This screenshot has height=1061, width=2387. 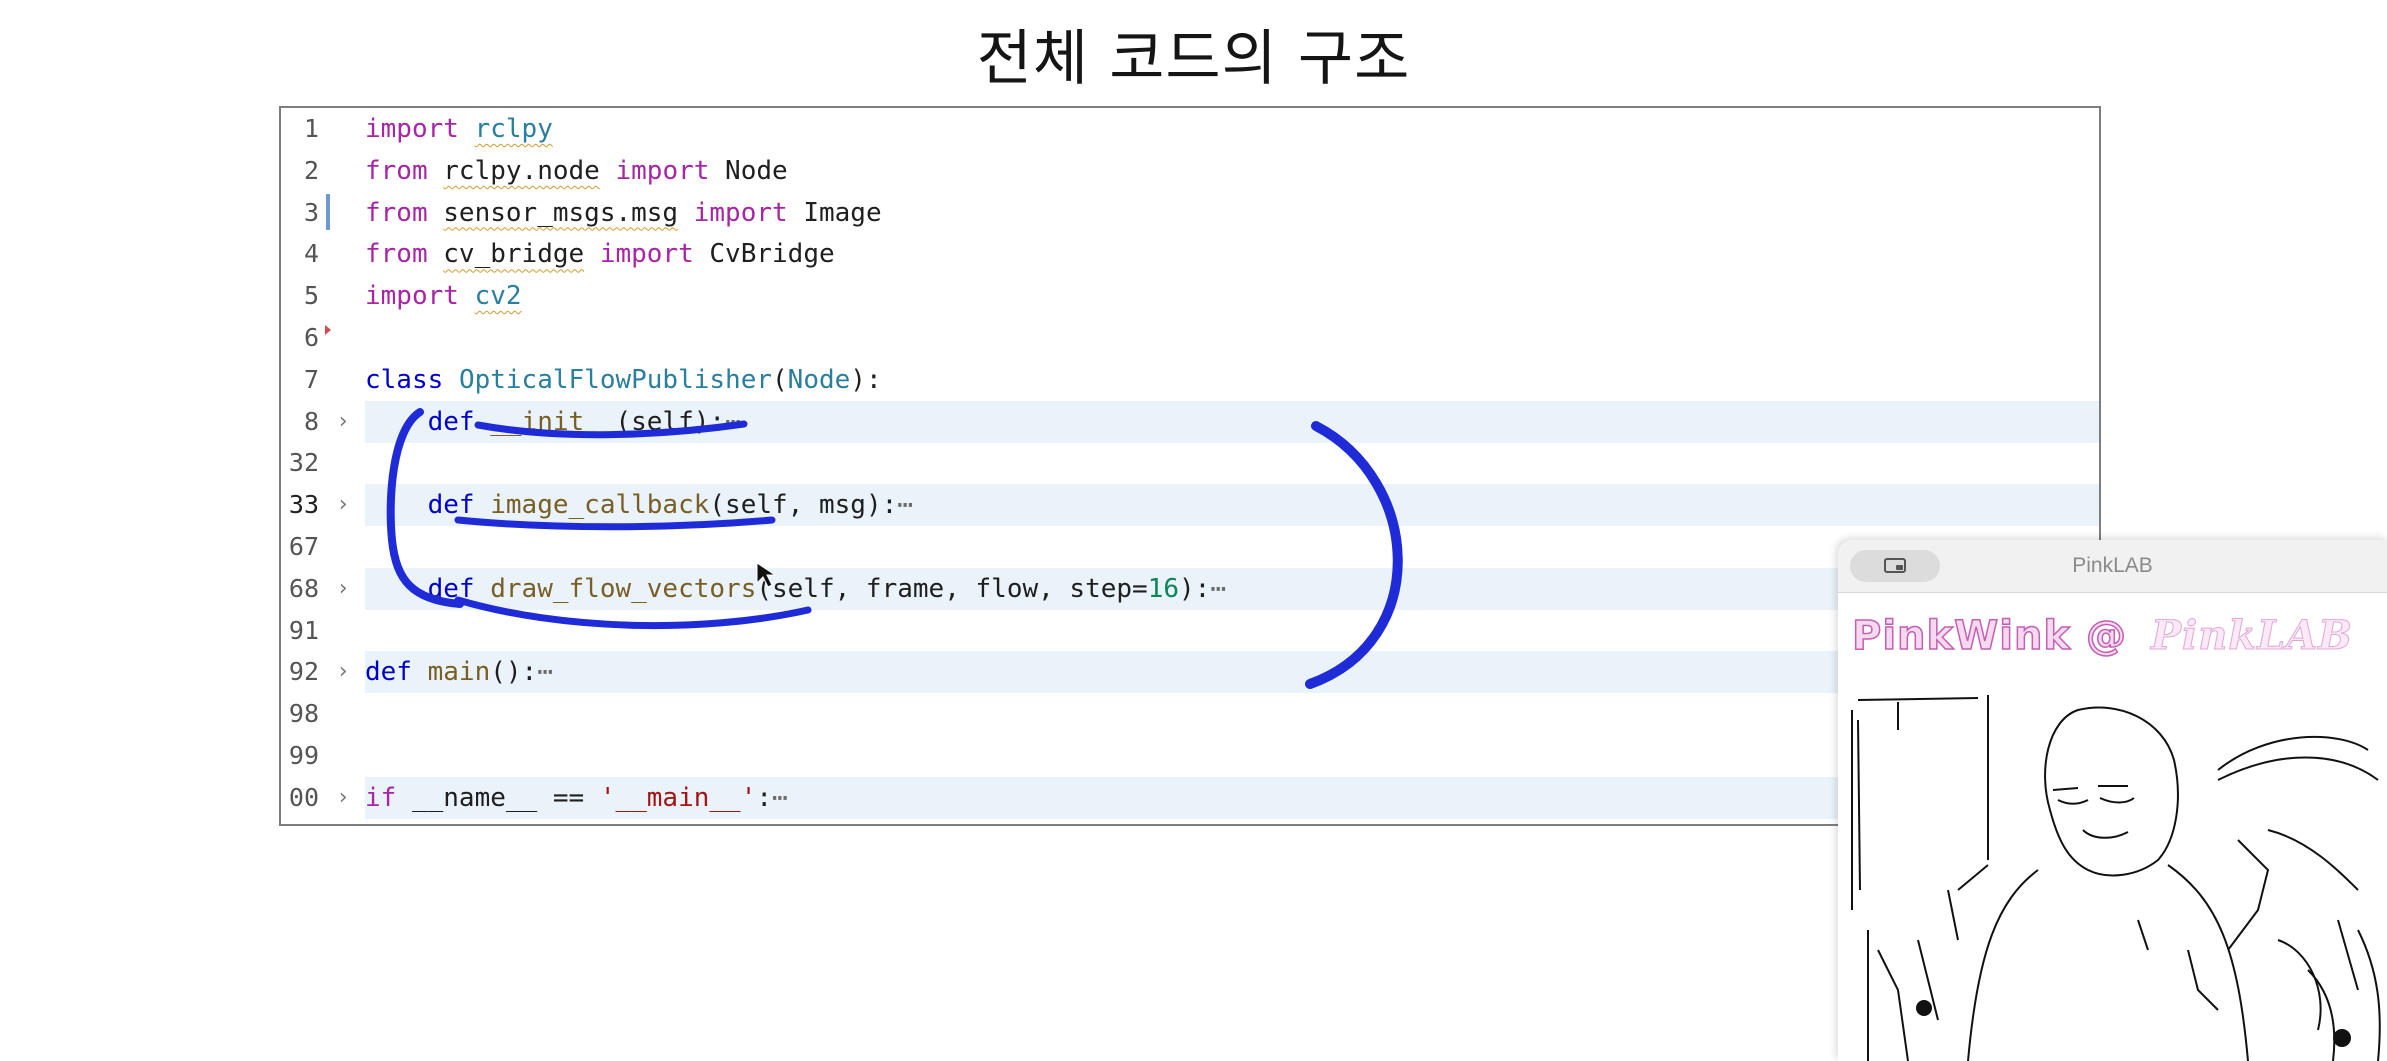 What do you see at coordinates (514, 672) in the screenshot?
I see `code-token: ():` at bounding box center [514, 672].